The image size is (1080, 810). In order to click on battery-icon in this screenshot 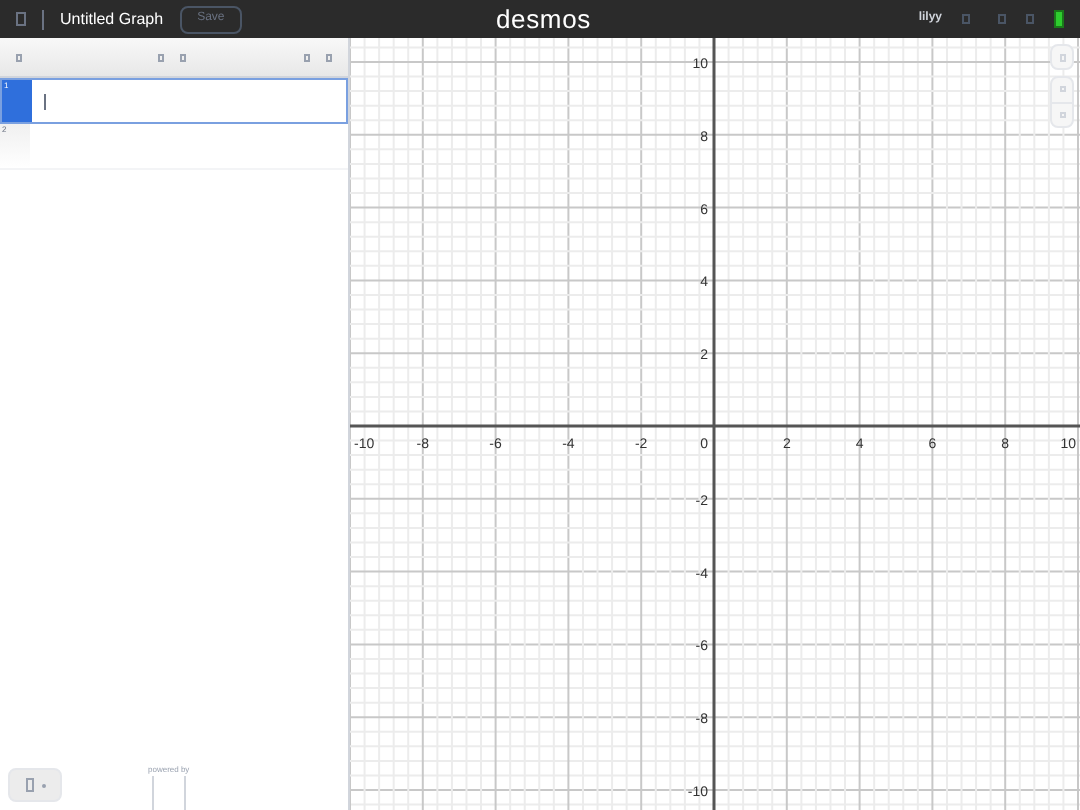, I will do `click(1059, 19)`.